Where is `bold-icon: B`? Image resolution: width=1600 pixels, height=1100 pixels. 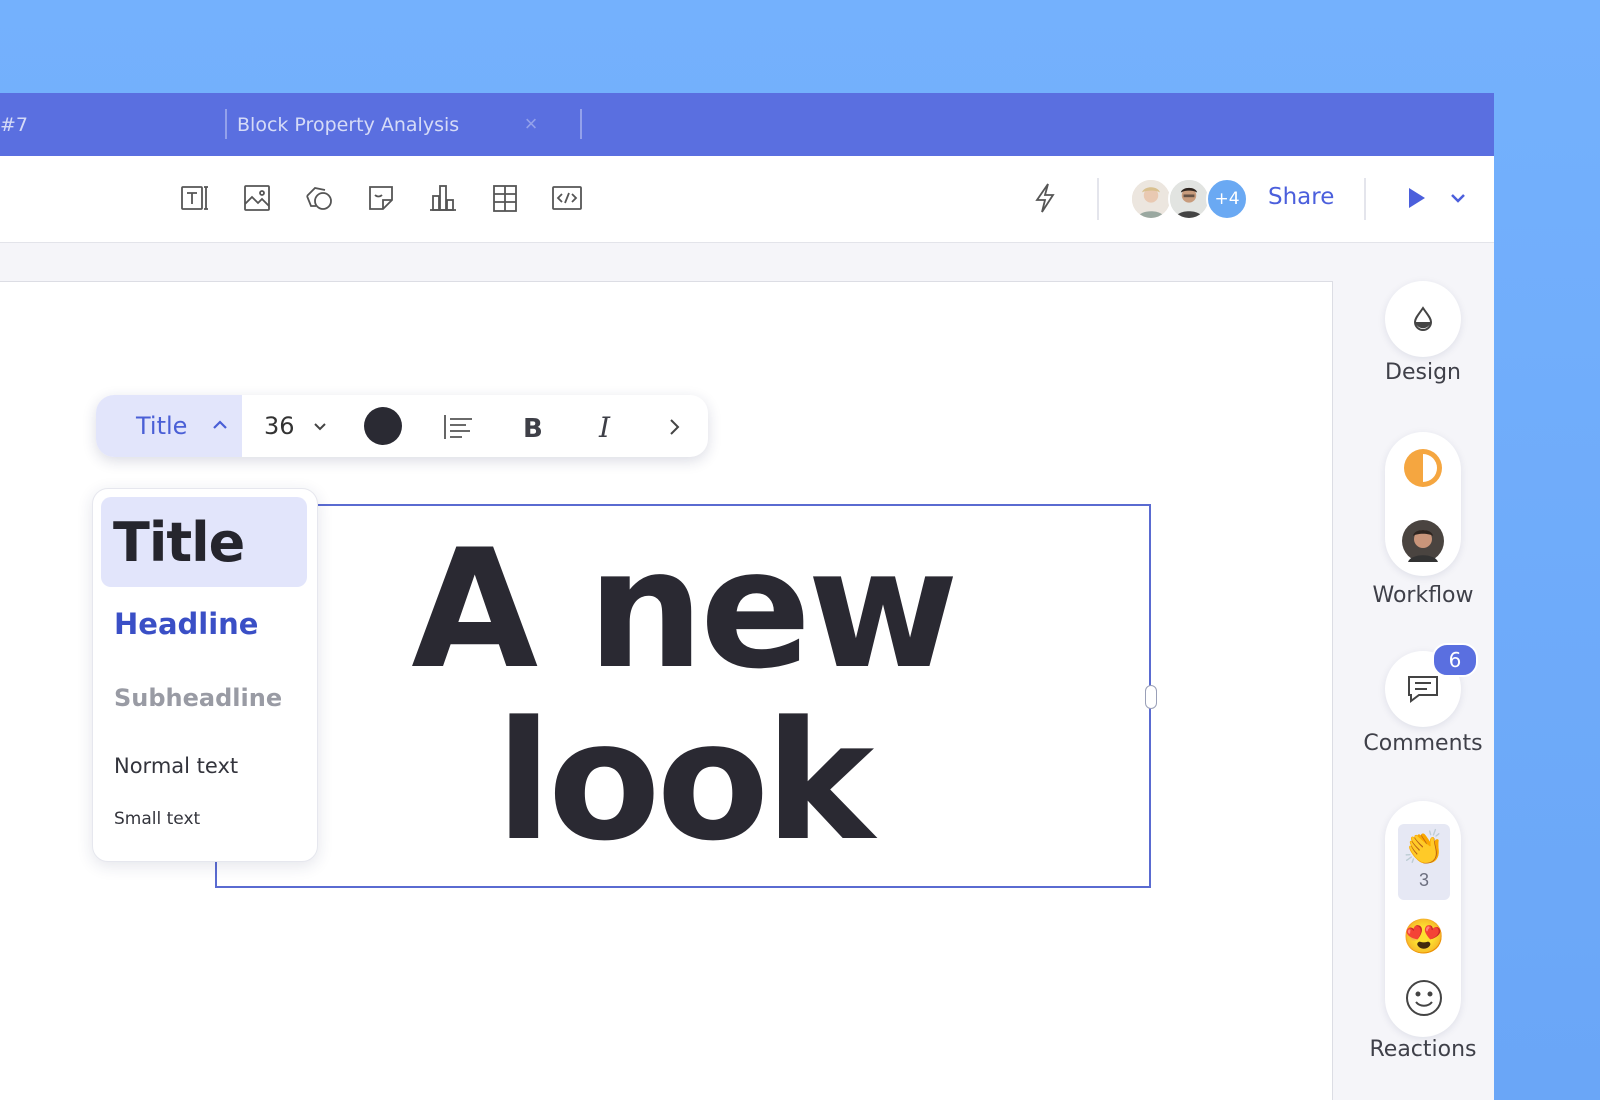 bold-icon: B is located at coordinates (533, 427).